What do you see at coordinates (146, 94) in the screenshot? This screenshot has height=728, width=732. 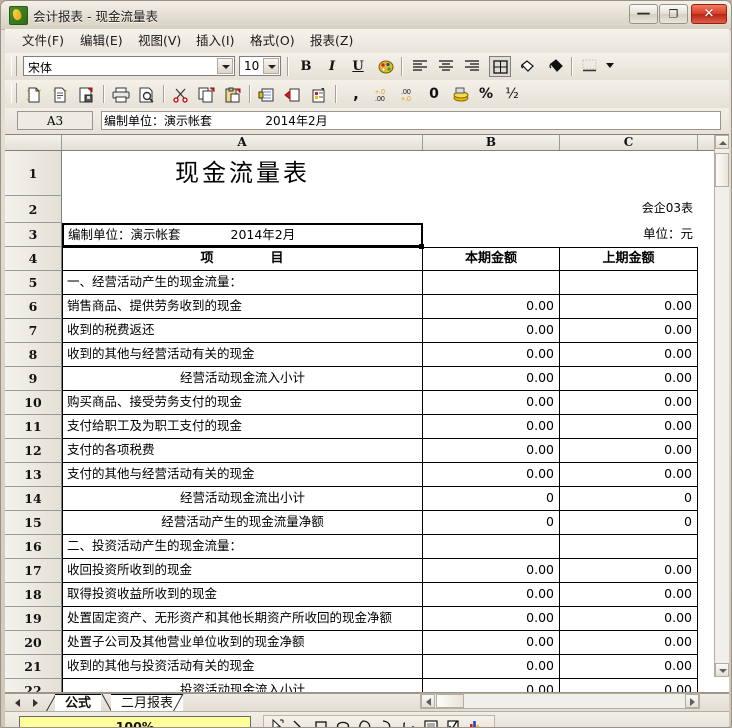 I see `print-preview-button` at bounding box center [146, 94].